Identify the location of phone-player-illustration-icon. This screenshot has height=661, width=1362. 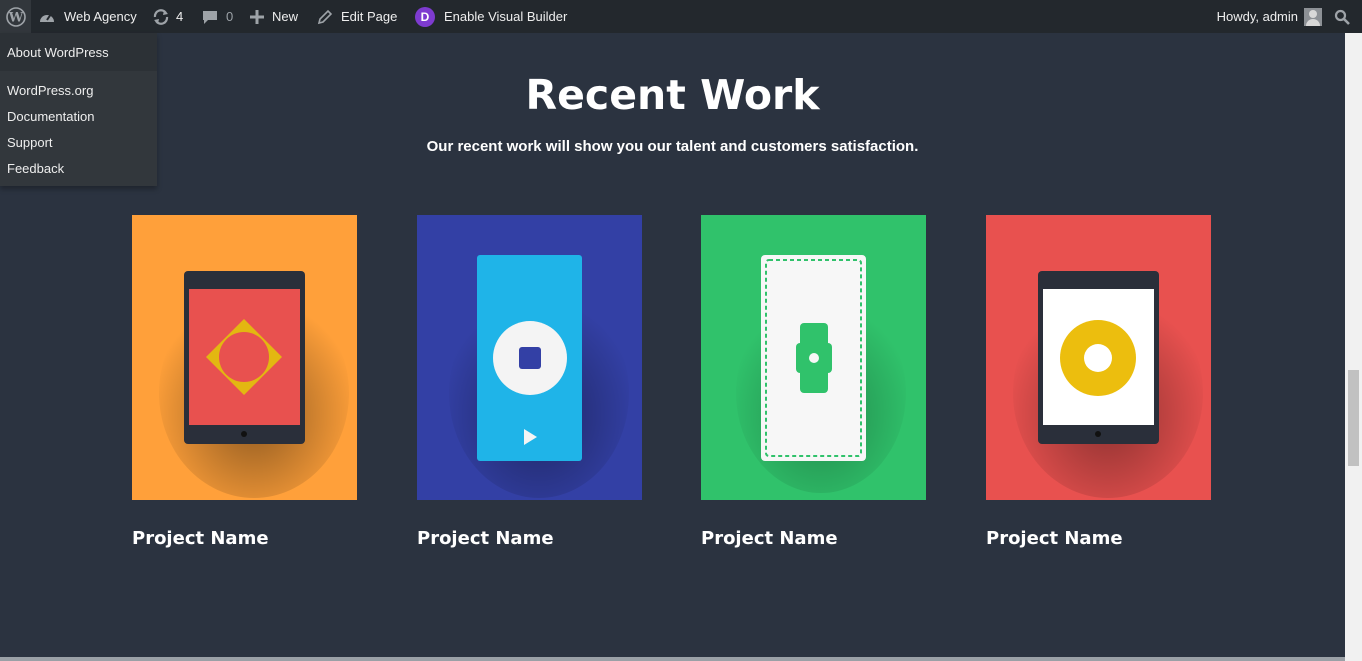
(529, 357).